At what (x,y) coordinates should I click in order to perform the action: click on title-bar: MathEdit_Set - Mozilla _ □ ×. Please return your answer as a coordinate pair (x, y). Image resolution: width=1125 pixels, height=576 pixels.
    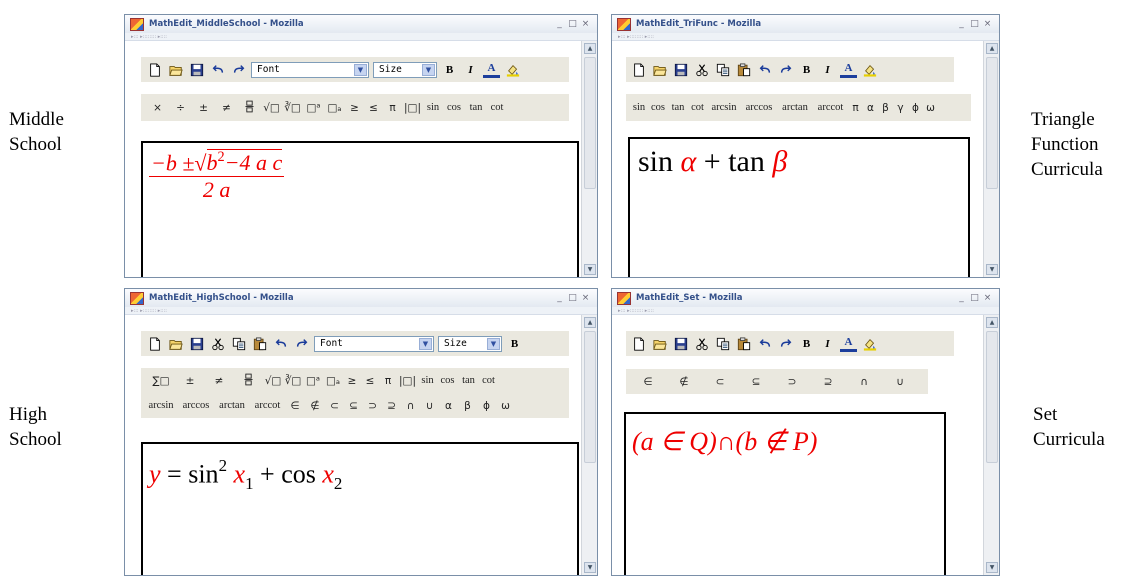
    Looking at the image, I should click on (805, 298).